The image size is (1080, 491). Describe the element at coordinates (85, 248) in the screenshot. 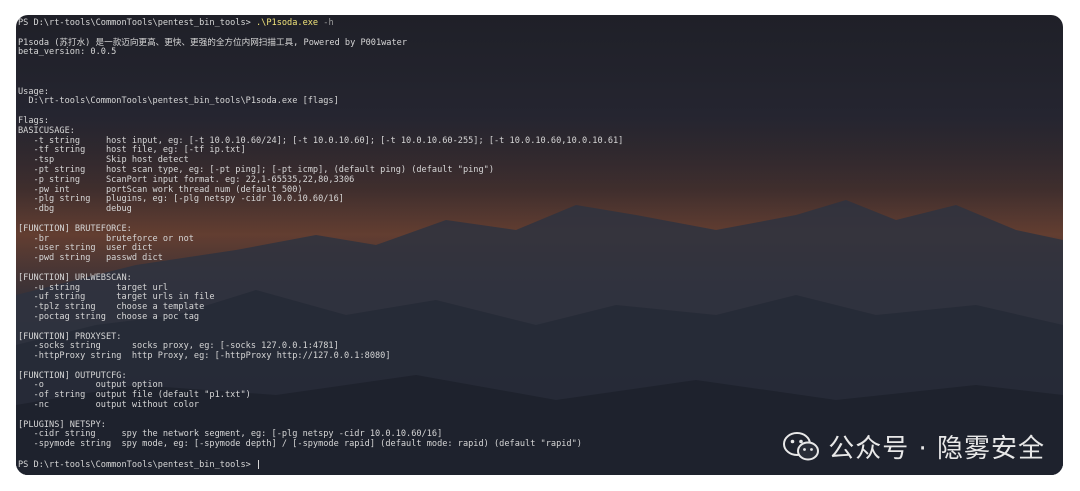

I see `output-line: -user string user dict` at that location.